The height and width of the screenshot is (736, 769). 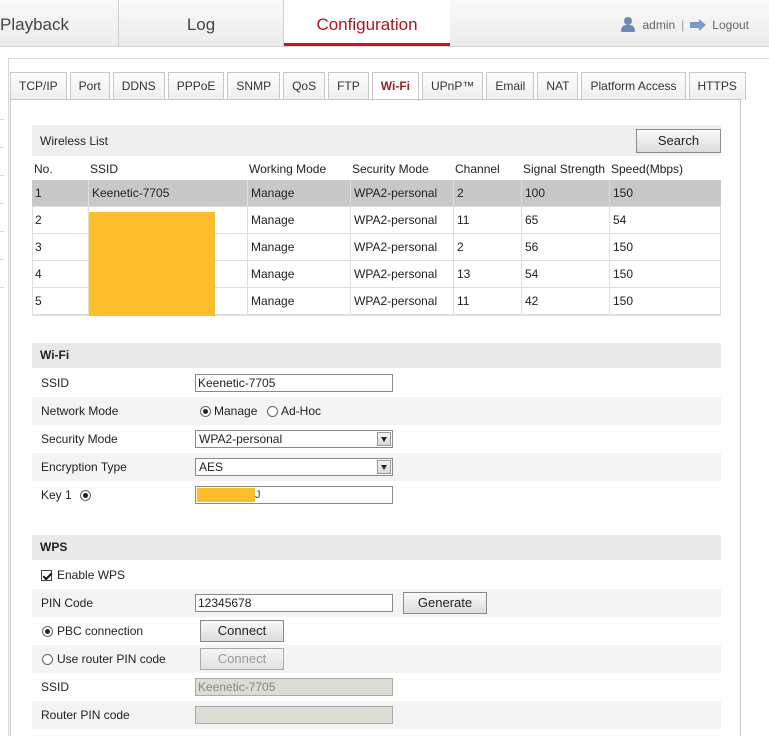 I want to click on key1-label: Key 1, so click(x=56, y=495).